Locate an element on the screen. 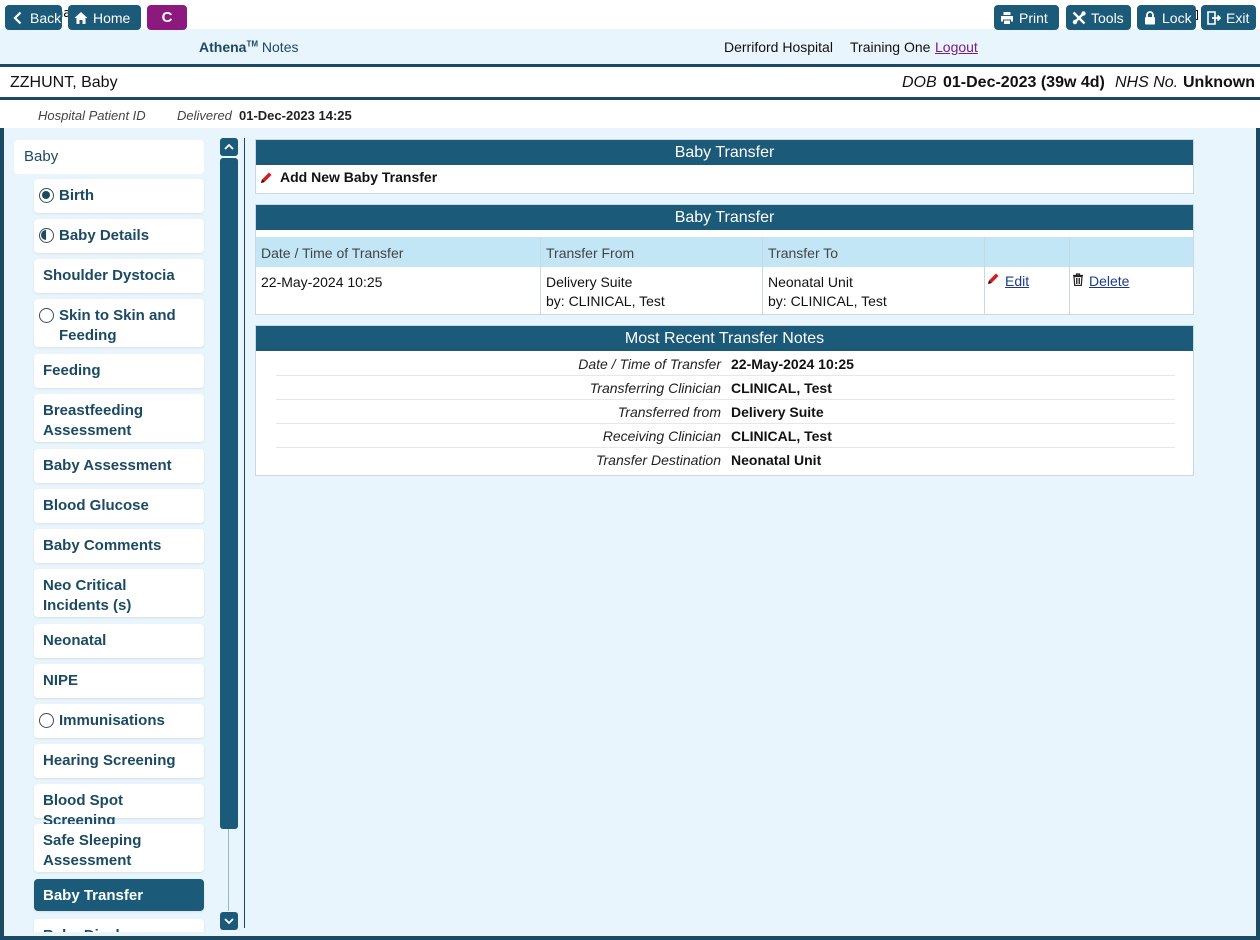  note-row: Date / Time of Transfer 22-May-2024 10:25 is located at coordinates (725, 364).